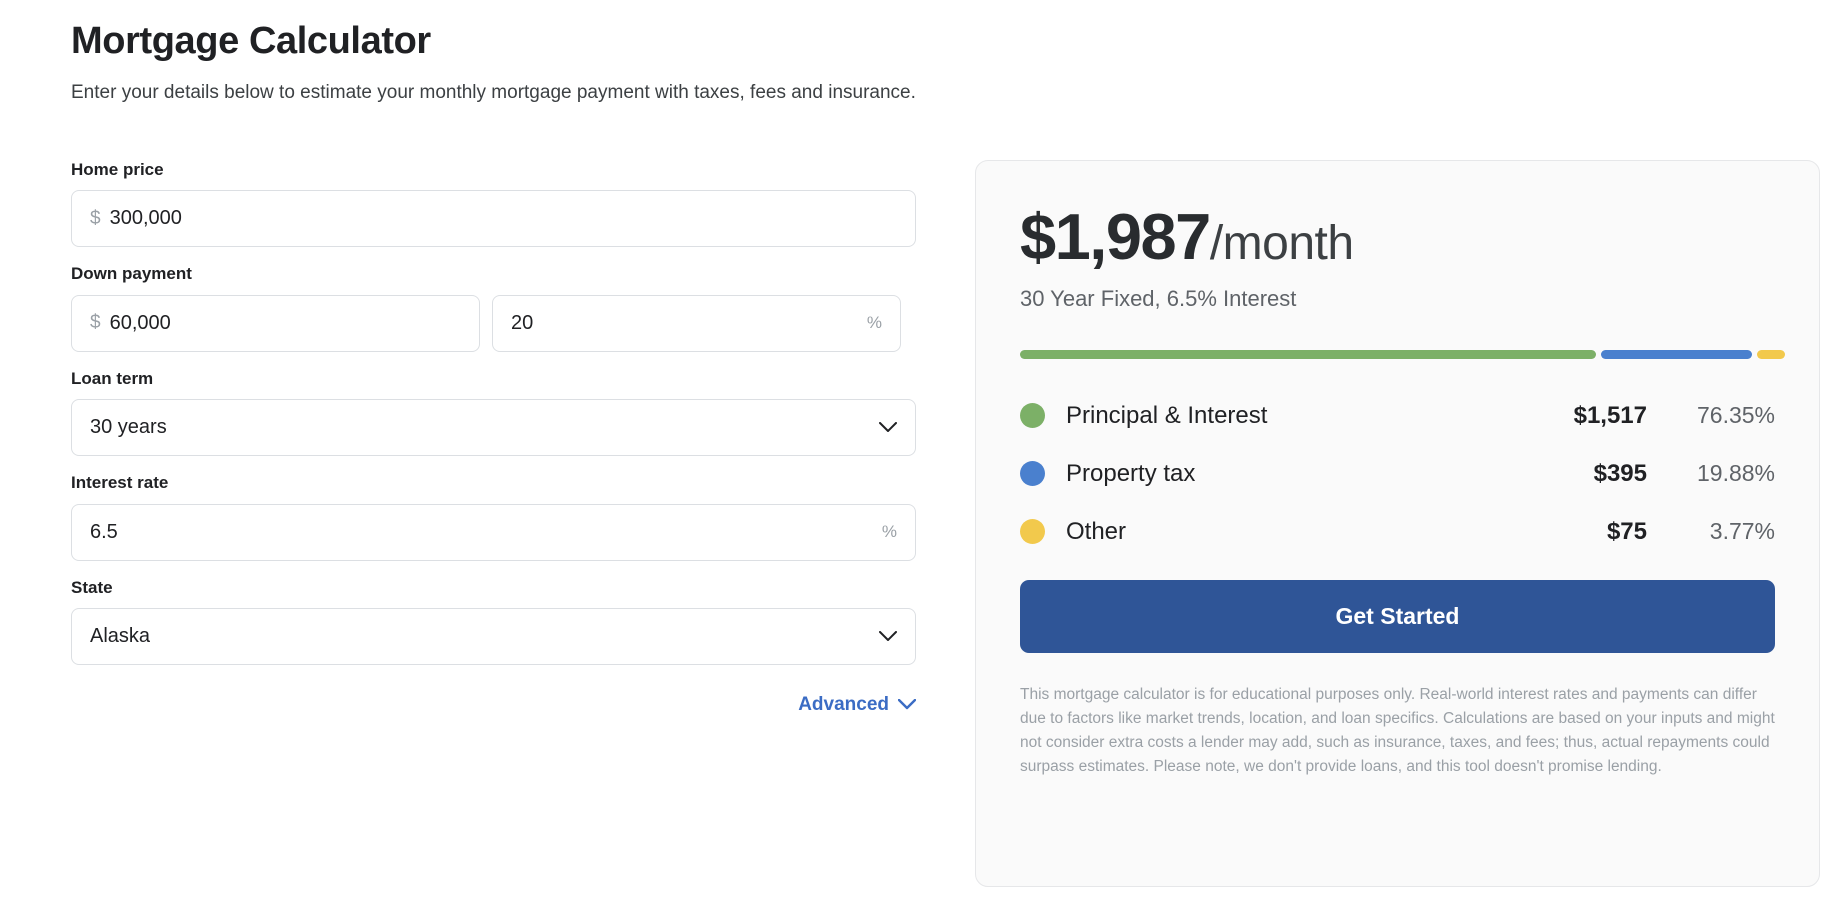 The height and width of the screenshot is (910, 1844). I want to click on home-price-input-wrapper: $, so click(493, 219).